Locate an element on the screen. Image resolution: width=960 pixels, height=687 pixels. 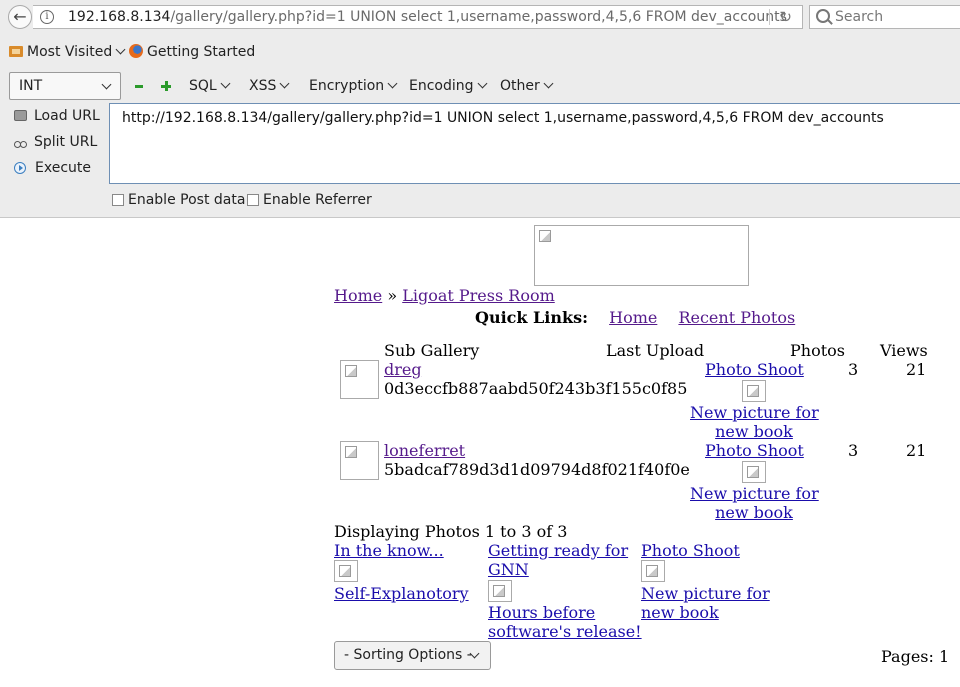
banner-image is located at coordinates (641, 255).